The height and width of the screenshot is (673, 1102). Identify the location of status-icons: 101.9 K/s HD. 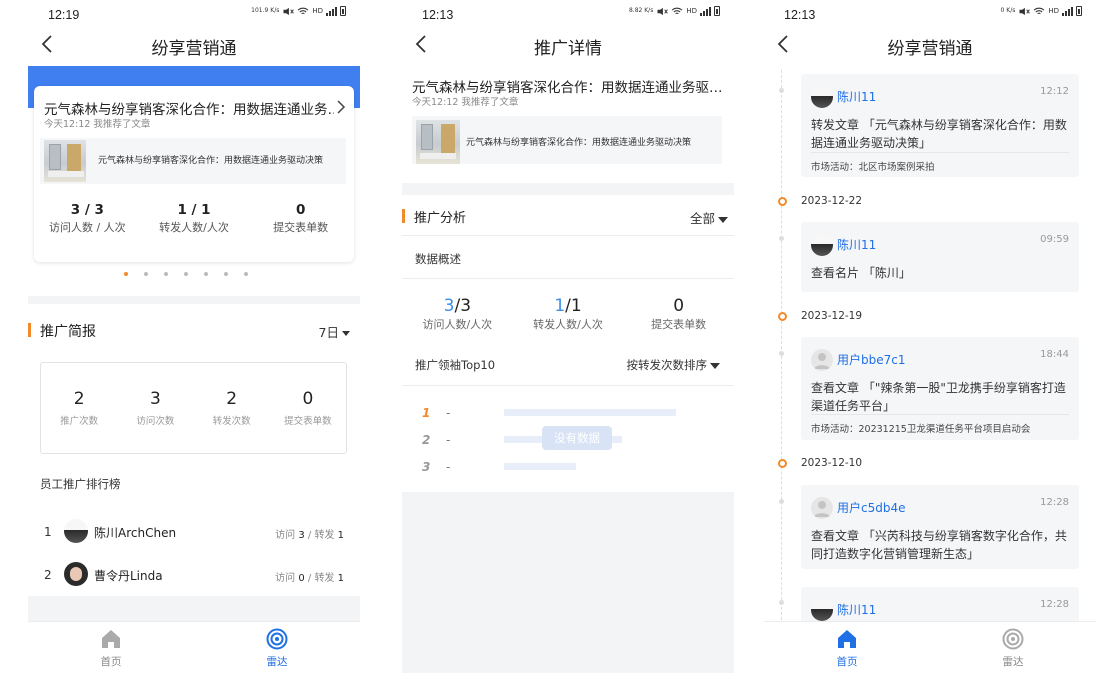
(298, 11).